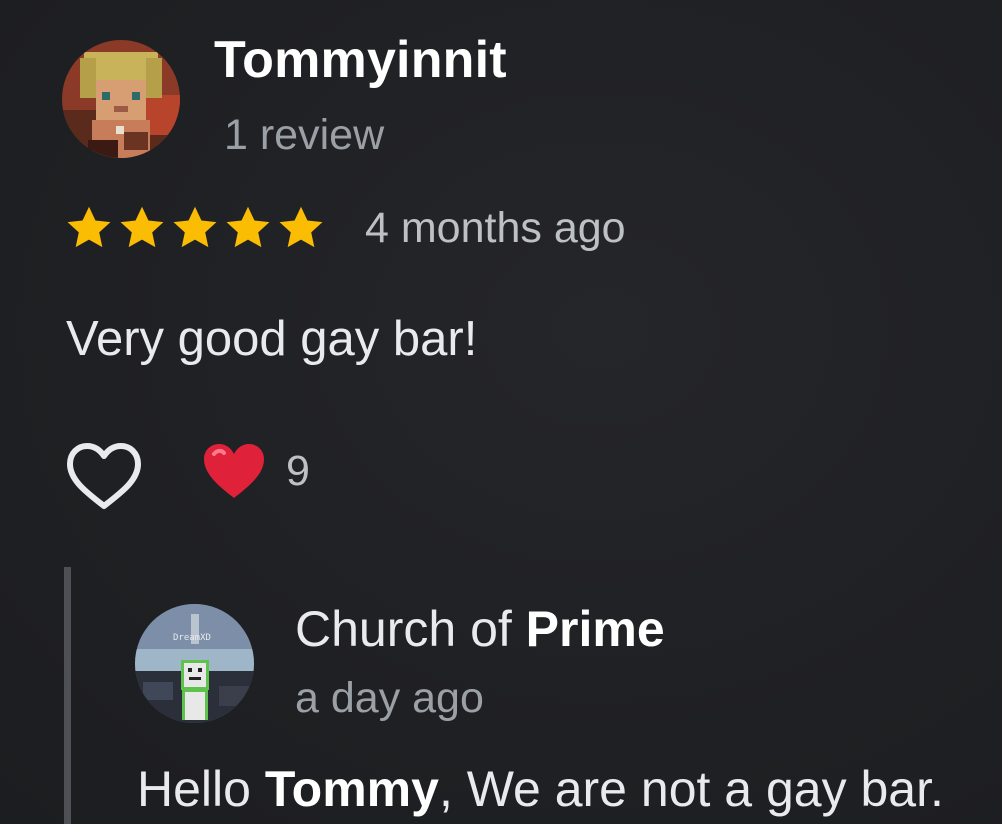  I want to click on pixel-avatar-icon, so click(121, 99).